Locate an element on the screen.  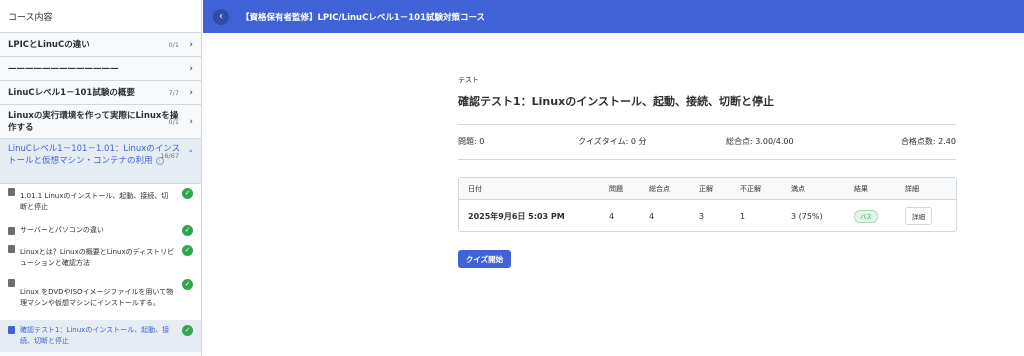
header-incorrect: 不正解 is located at coordinates (750, 188).